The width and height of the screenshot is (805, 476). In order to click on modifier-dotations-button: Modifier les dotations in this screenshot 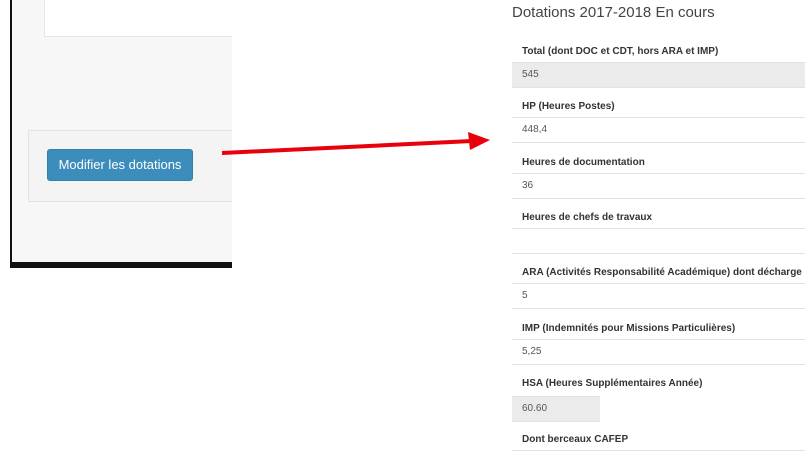, I will do `click(120, 165)`.